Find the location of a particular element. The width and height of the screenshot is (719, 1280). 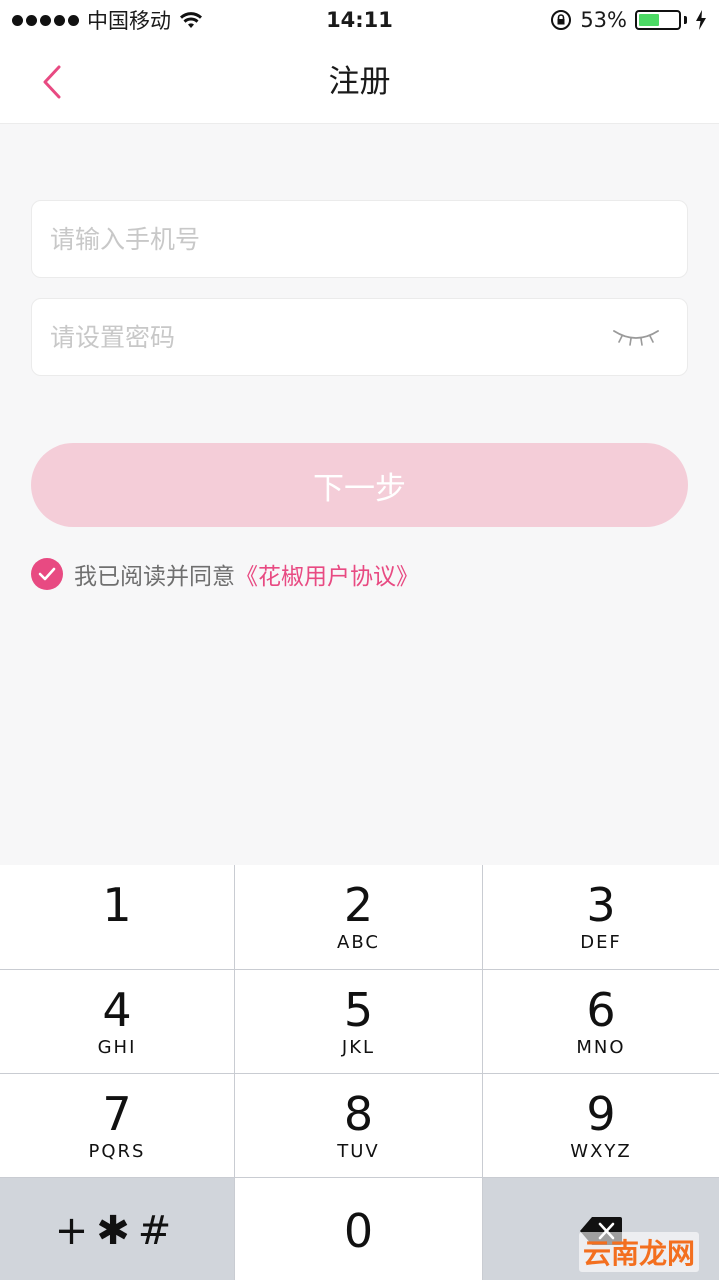

key-8: 8 TUV is located at coordinates (359, 1125).